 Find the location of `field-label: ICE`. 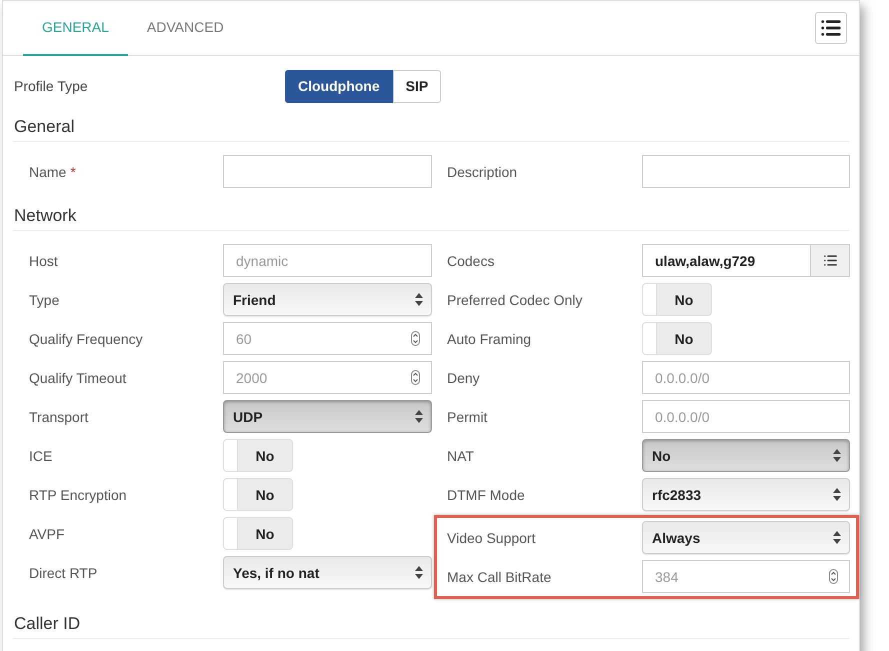

field-label: ICE is located at coordinates (41, 456).